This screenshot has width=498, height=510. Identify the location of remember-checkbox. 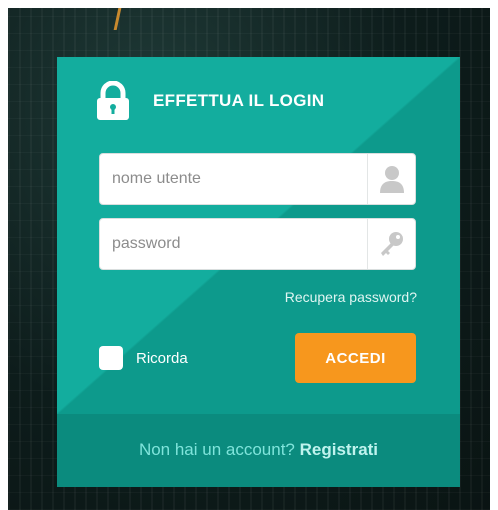
(111, 358).